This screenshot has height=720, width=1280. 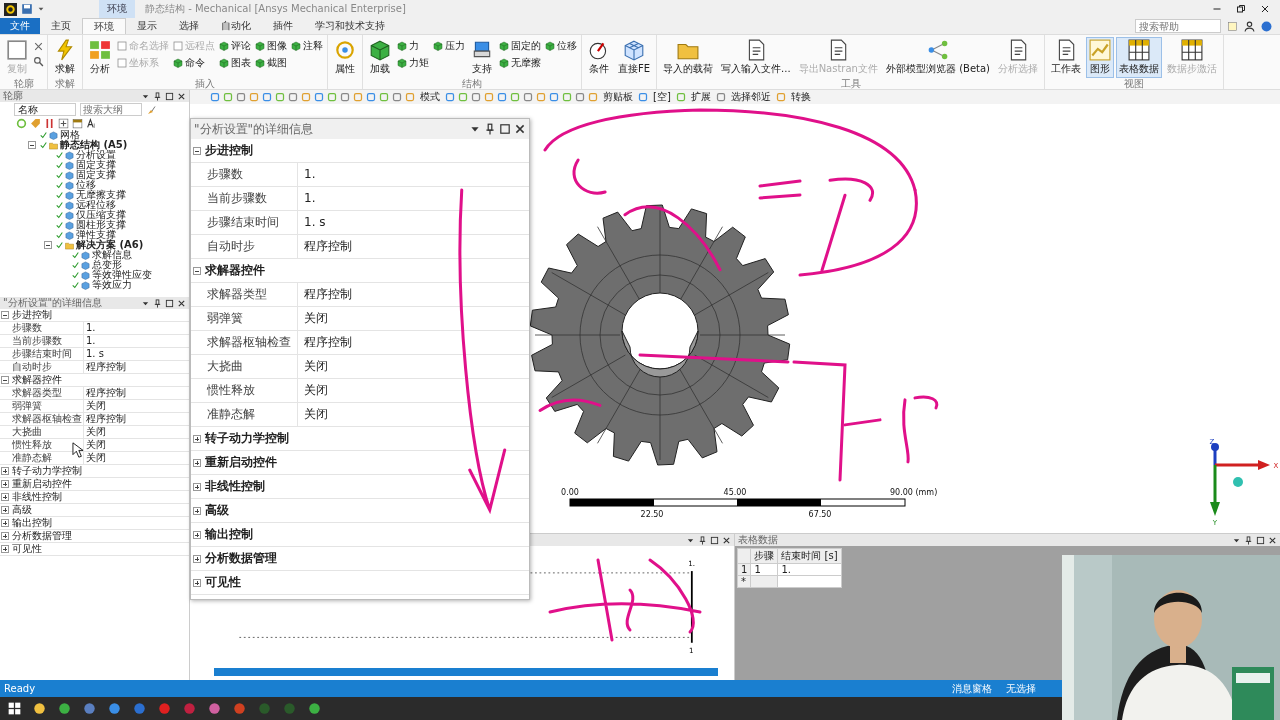 I want to click on gear-model-drawing, so click(x=660, y=335).